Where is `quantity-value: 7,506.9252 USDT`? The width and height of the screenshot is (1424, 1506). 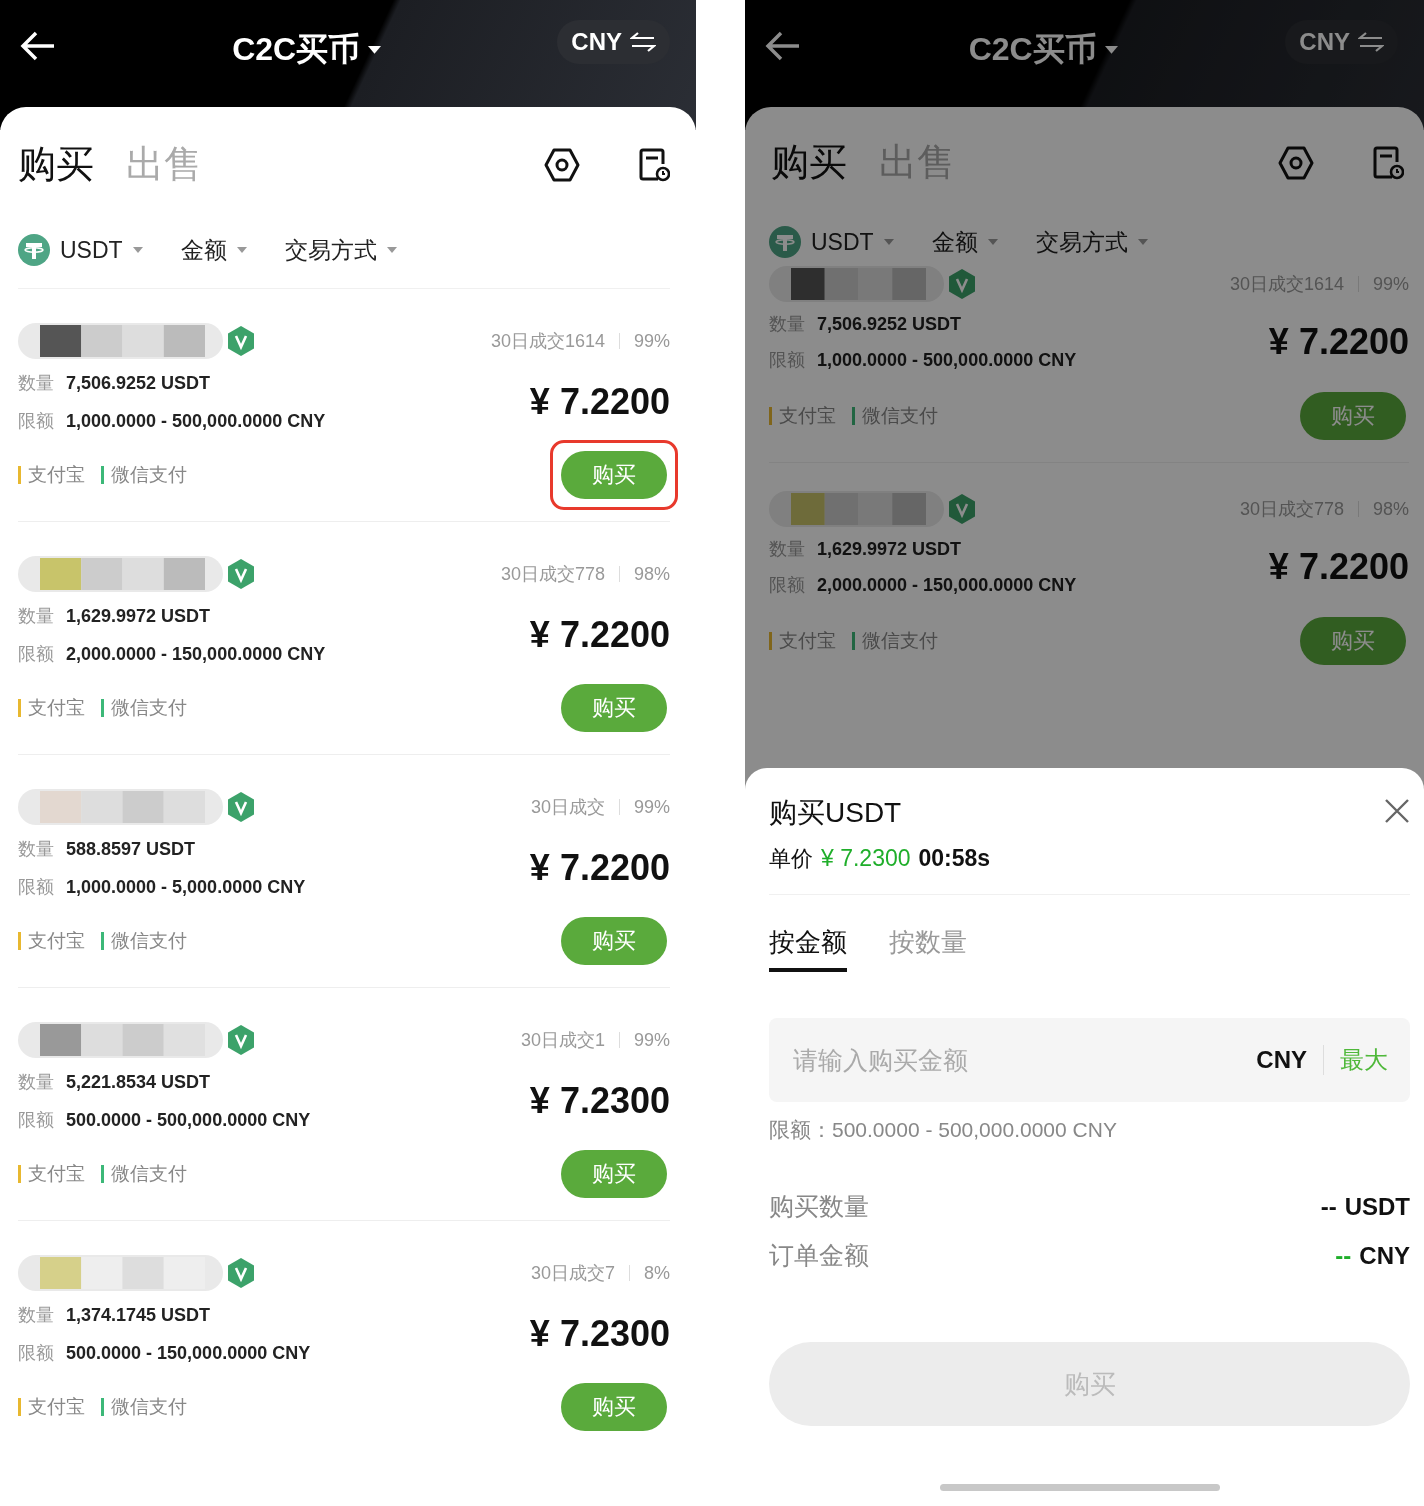 quantity-value: 7,506.9252 USDT is located at coordinates (138, 383).